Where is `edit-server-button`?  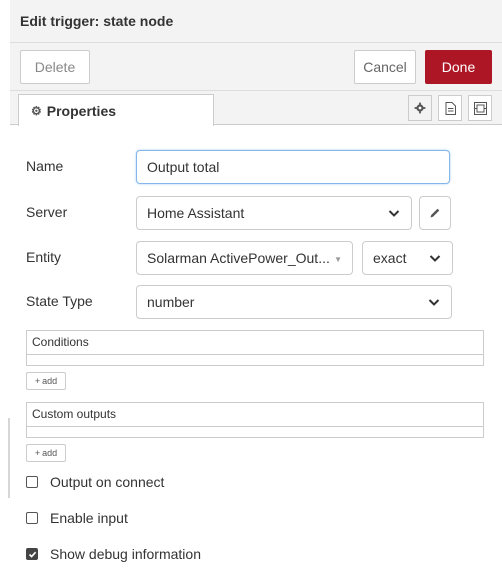
edit-server-button is located at coordinates (435, 213).